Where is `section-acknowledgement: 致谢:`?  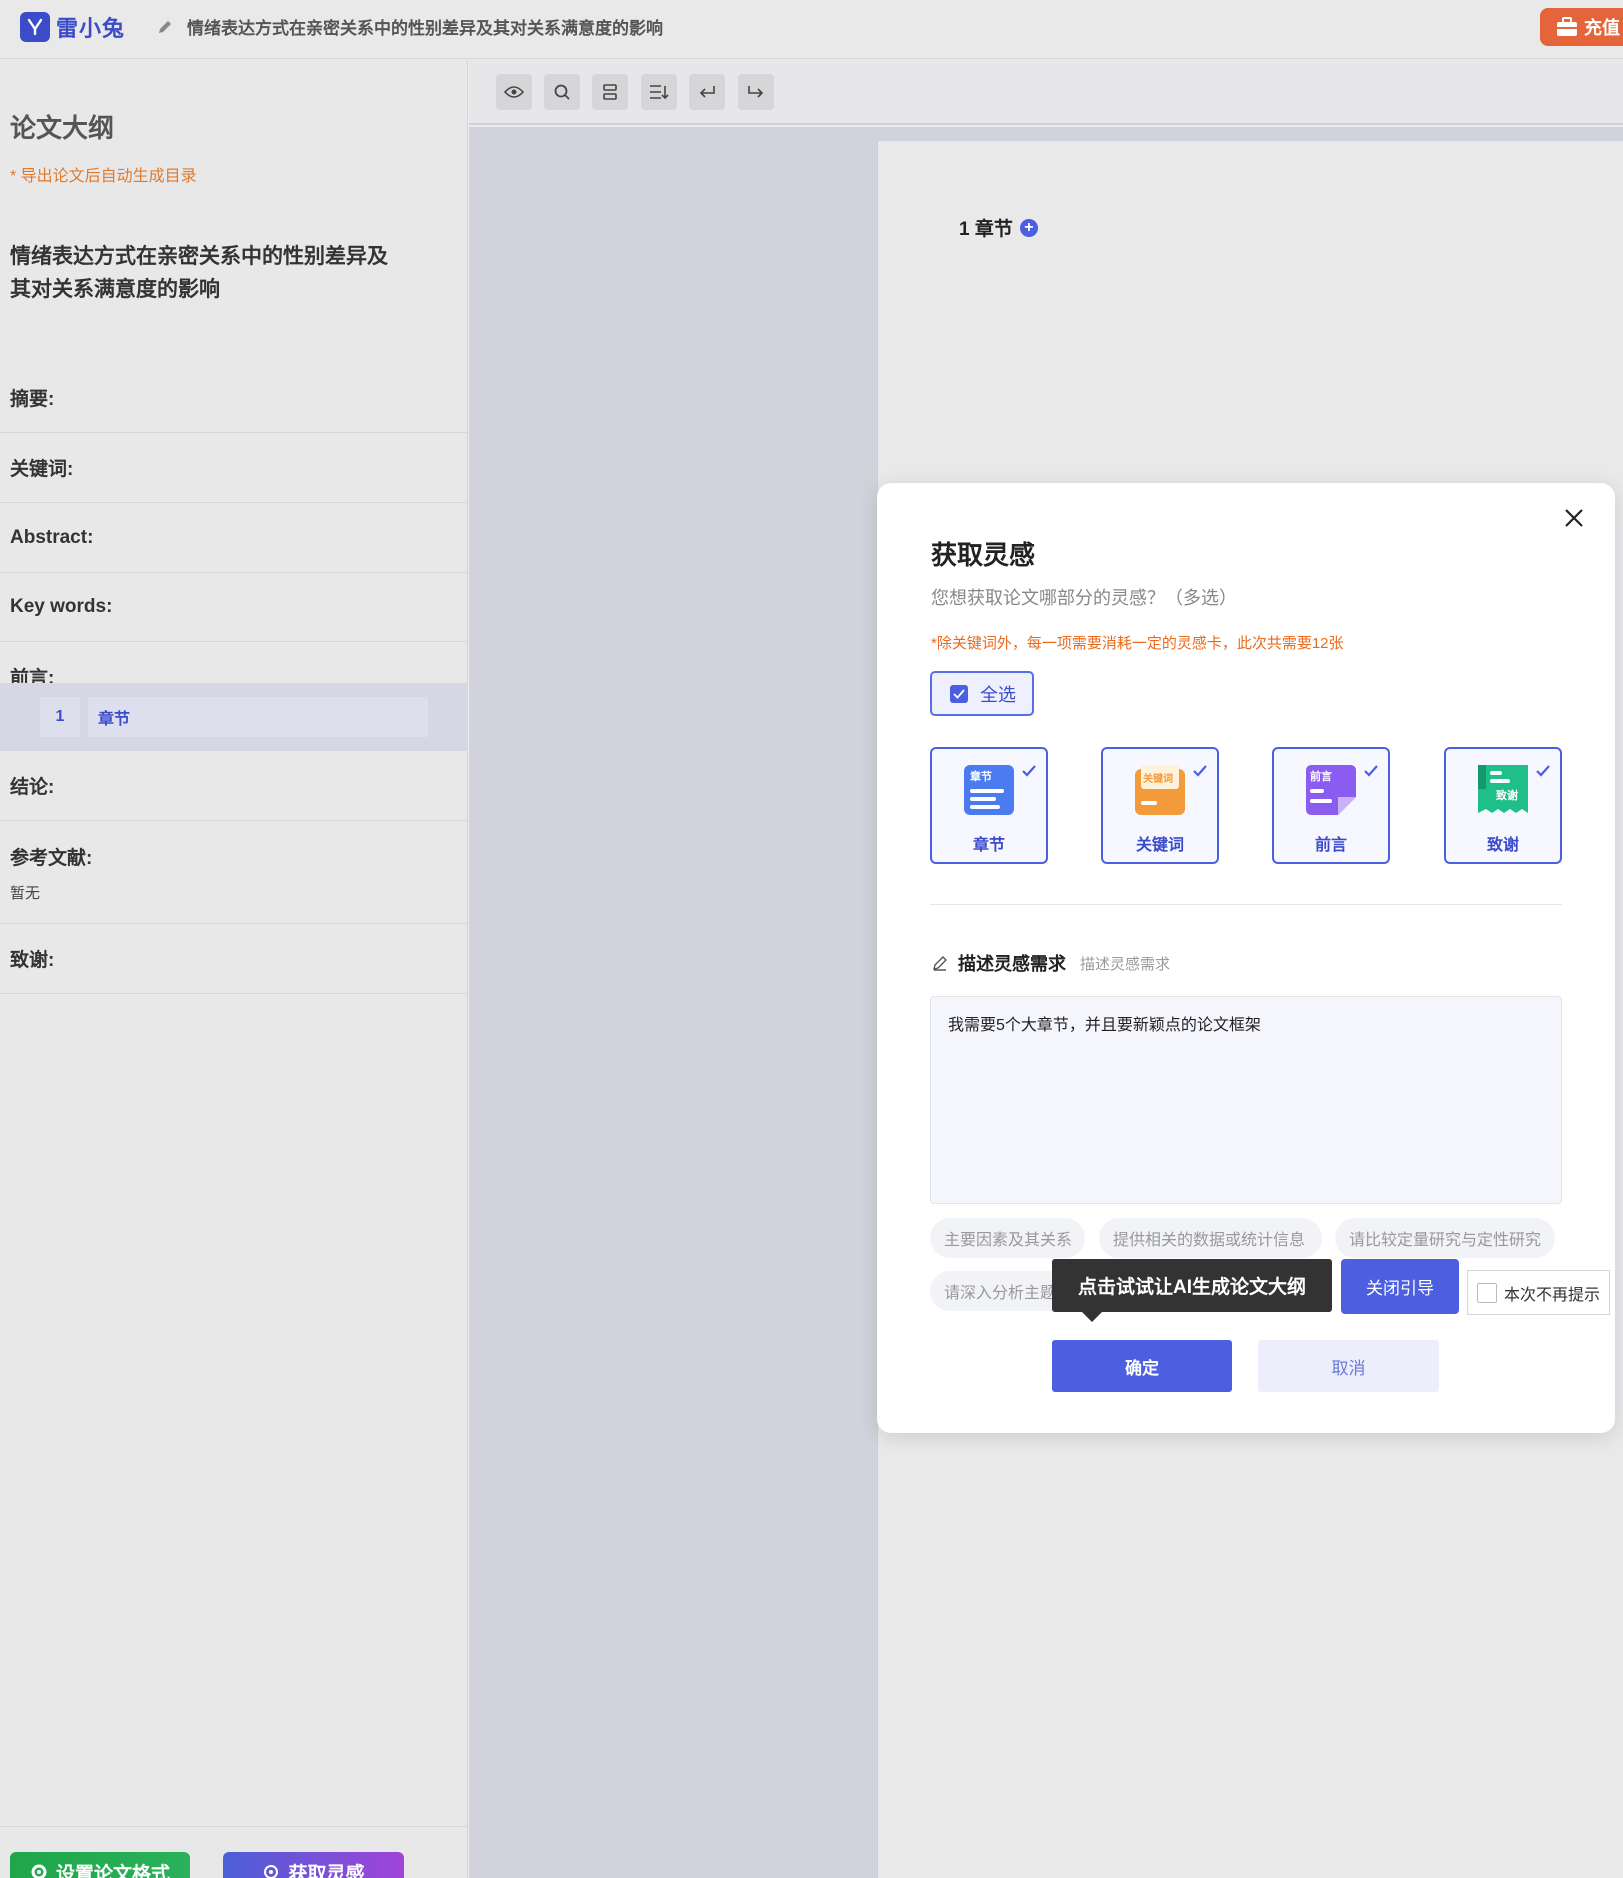 section-acknowledgement: 致谢: is located at coordinates (234, 959).